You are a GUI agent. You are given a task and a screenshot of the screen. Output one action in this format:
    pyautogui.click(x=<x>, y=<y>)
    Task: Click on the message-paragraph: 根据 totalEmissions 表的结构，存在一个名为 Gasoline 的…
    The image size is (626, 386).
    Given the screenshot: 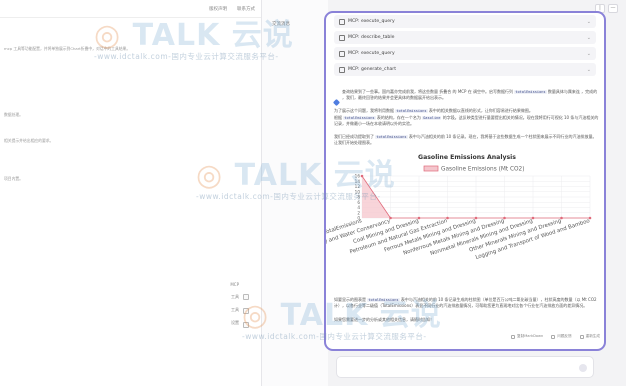 What is the action you would take?
    pyautogui.click(x=466, y=121)
    